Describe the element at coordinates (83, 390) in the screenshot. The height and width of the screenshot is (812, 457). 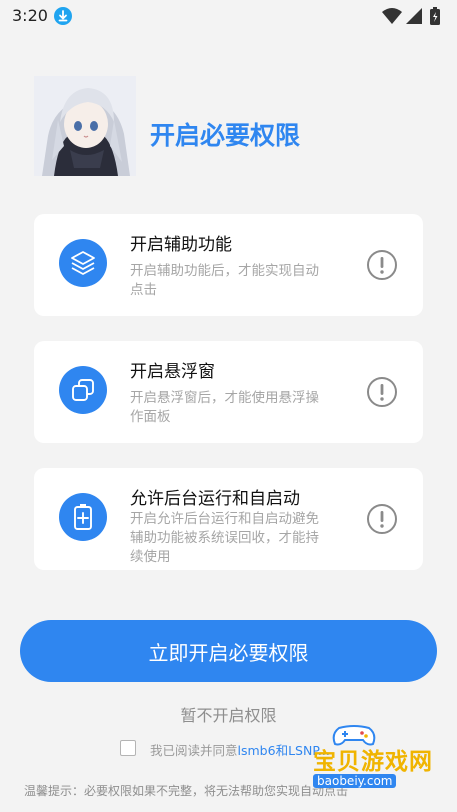
I see `floating-window-icon` at that location.